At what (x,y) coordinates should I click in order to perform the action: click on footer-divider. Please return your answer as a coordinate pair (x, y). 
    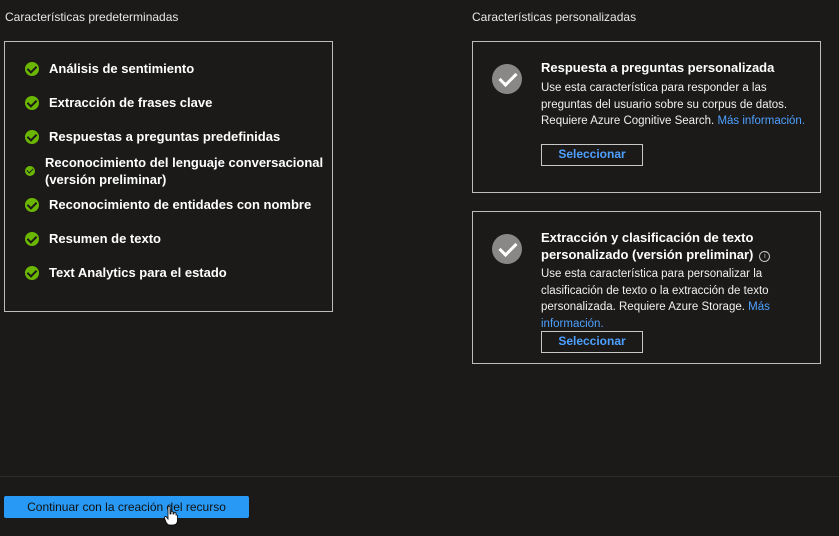
    Looking at the image, I should click on (419, 476).